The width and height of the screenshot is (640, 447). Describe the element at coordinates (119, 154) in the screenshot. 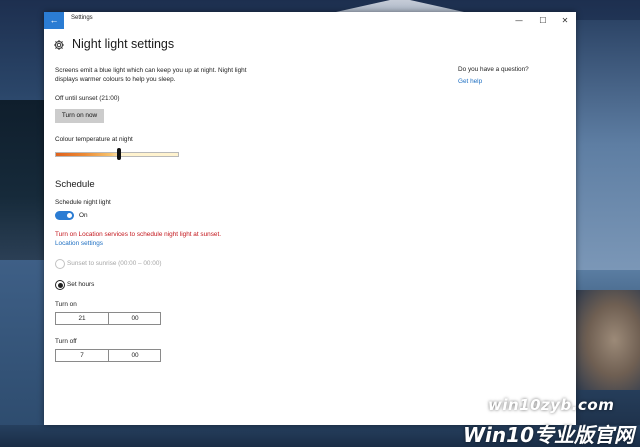

I see `colour-temperature-thumb` at that location.